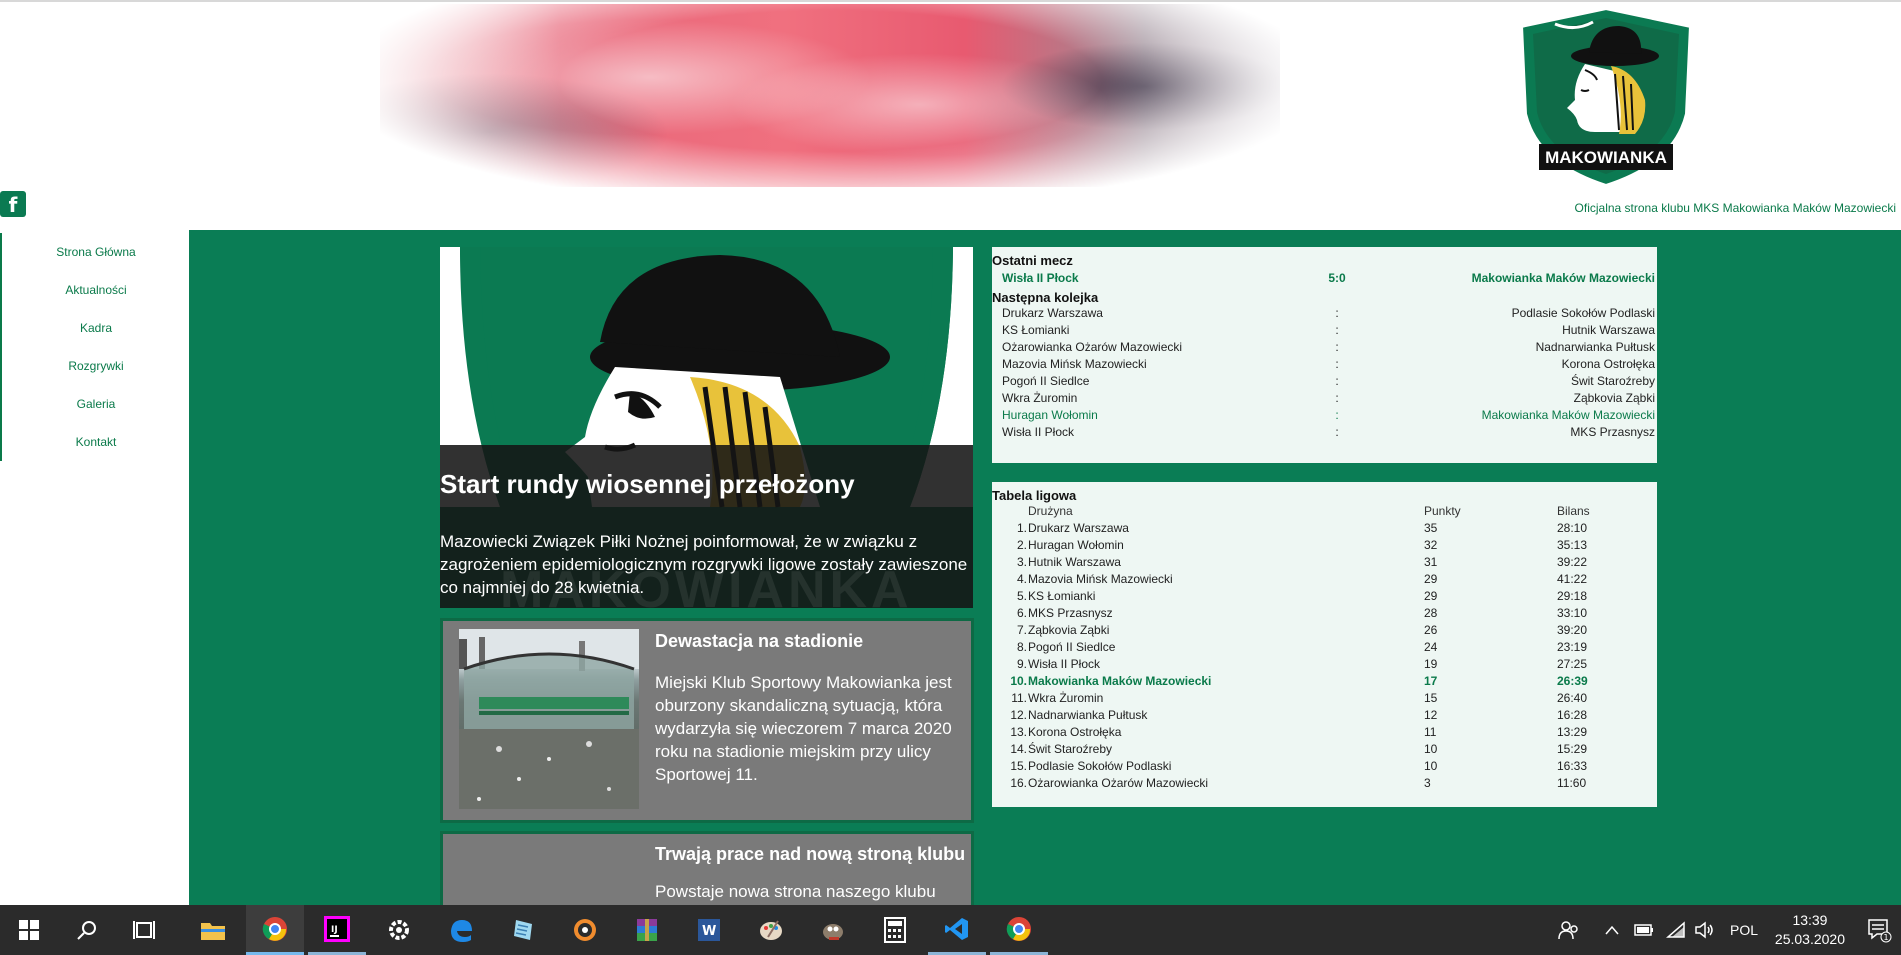  What do you see at coordinates (957, 930) in the screenshot?
I see `vscode-icon` at bounding box center [957, 930].